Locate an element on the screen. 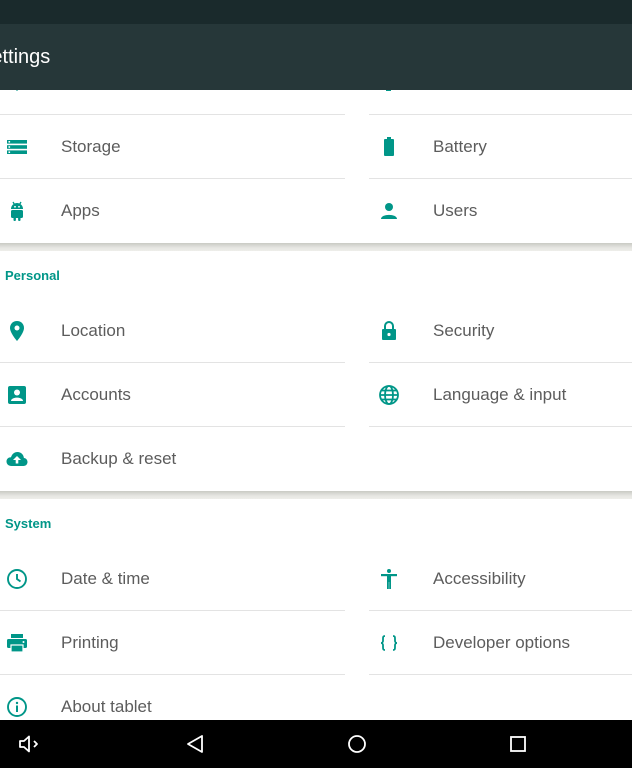 This screenshot has width=632, height=768. section-title-personal: Personal is located at coordinates (32, 275).